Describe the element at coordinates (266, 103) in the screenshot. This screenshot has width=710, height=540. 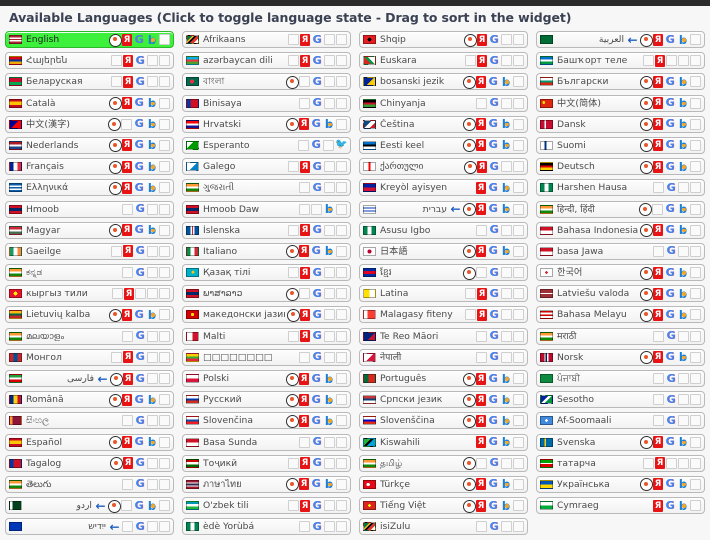
I see `language-row: Binisaya G` at that location.